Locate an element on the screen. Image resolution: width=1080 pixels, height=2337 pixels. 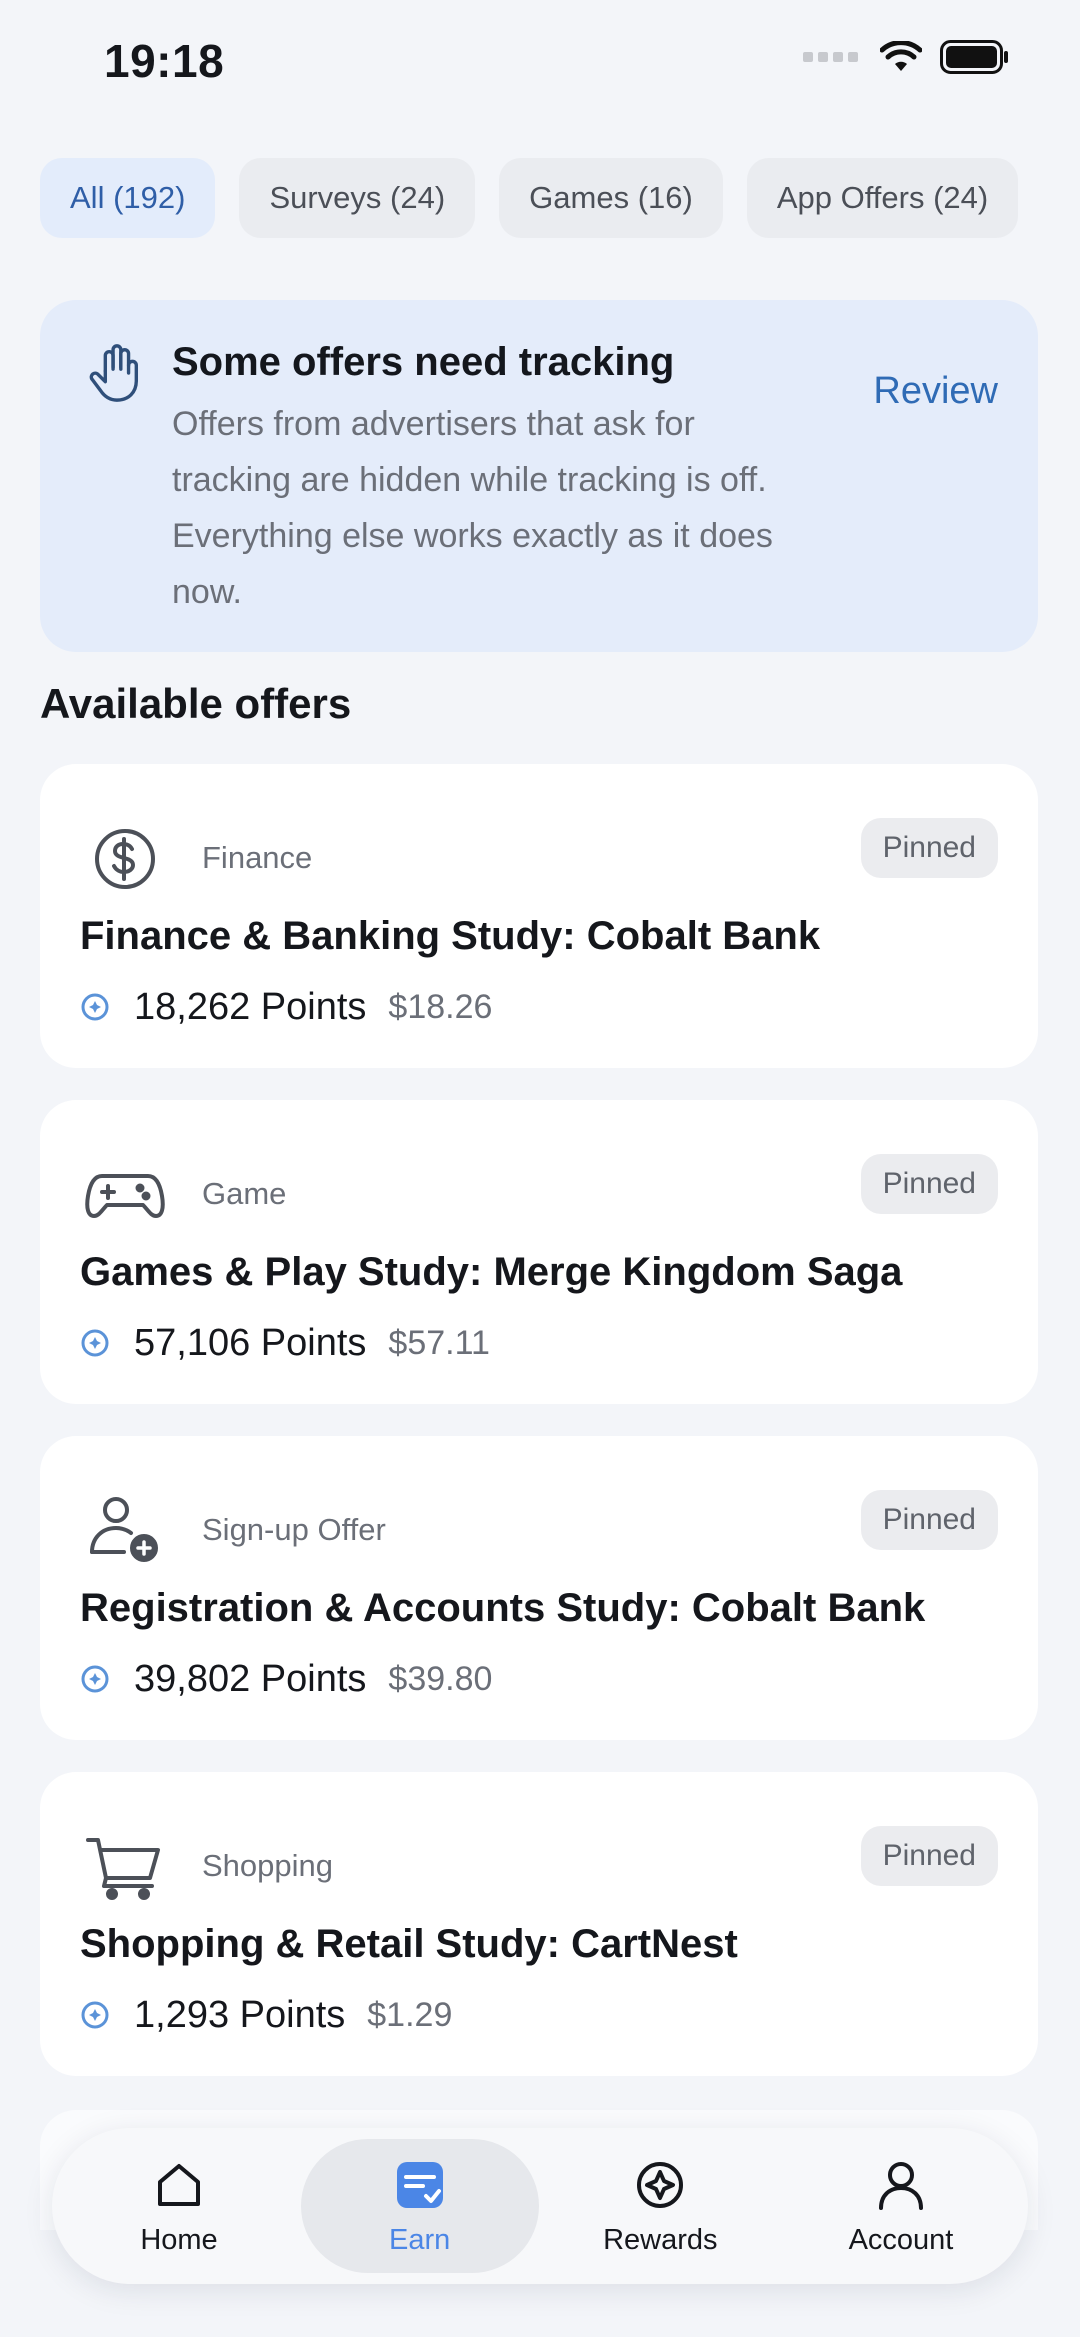
offer-dollars: $18.26 is located at coordinates (440, 1006).